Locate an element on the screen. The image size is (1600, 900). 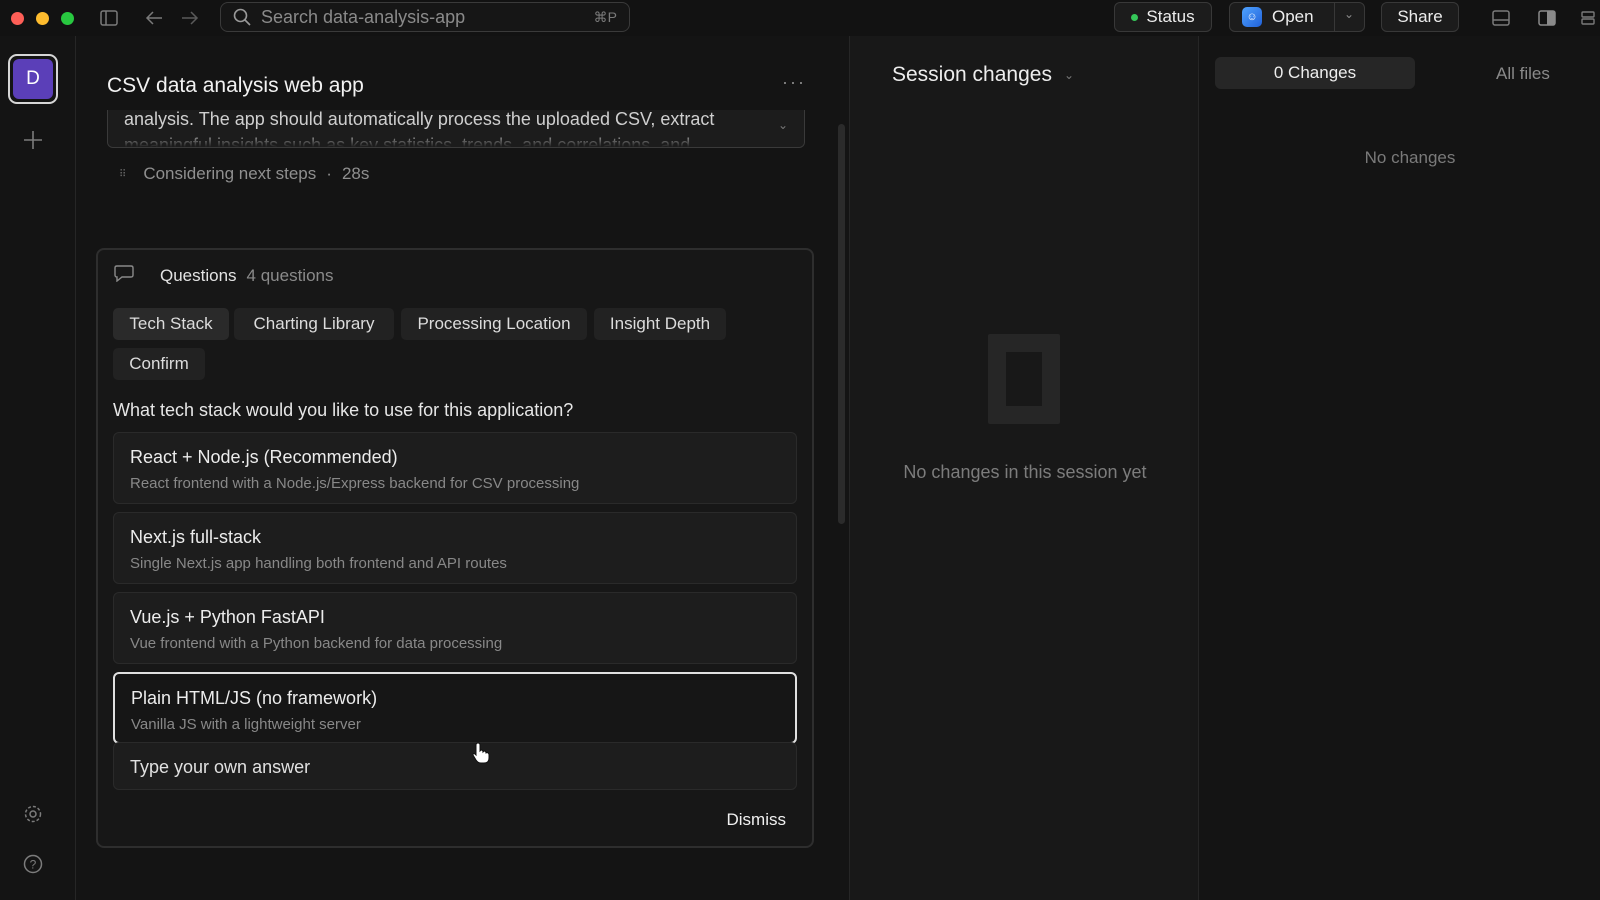
tab-charting-library: Charting Library is located at coordinates (314, 324).